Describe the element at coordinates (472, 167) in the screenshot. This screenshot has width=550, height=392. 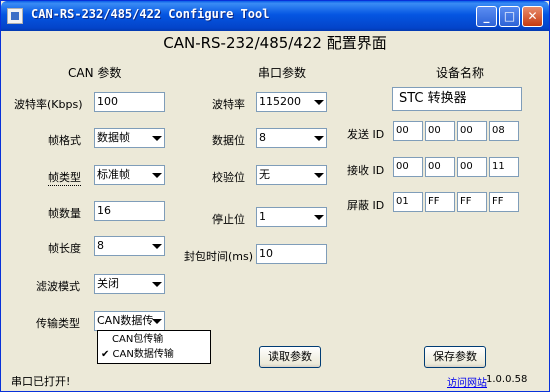
I see `recv-id-byte-3: 00` at that location.